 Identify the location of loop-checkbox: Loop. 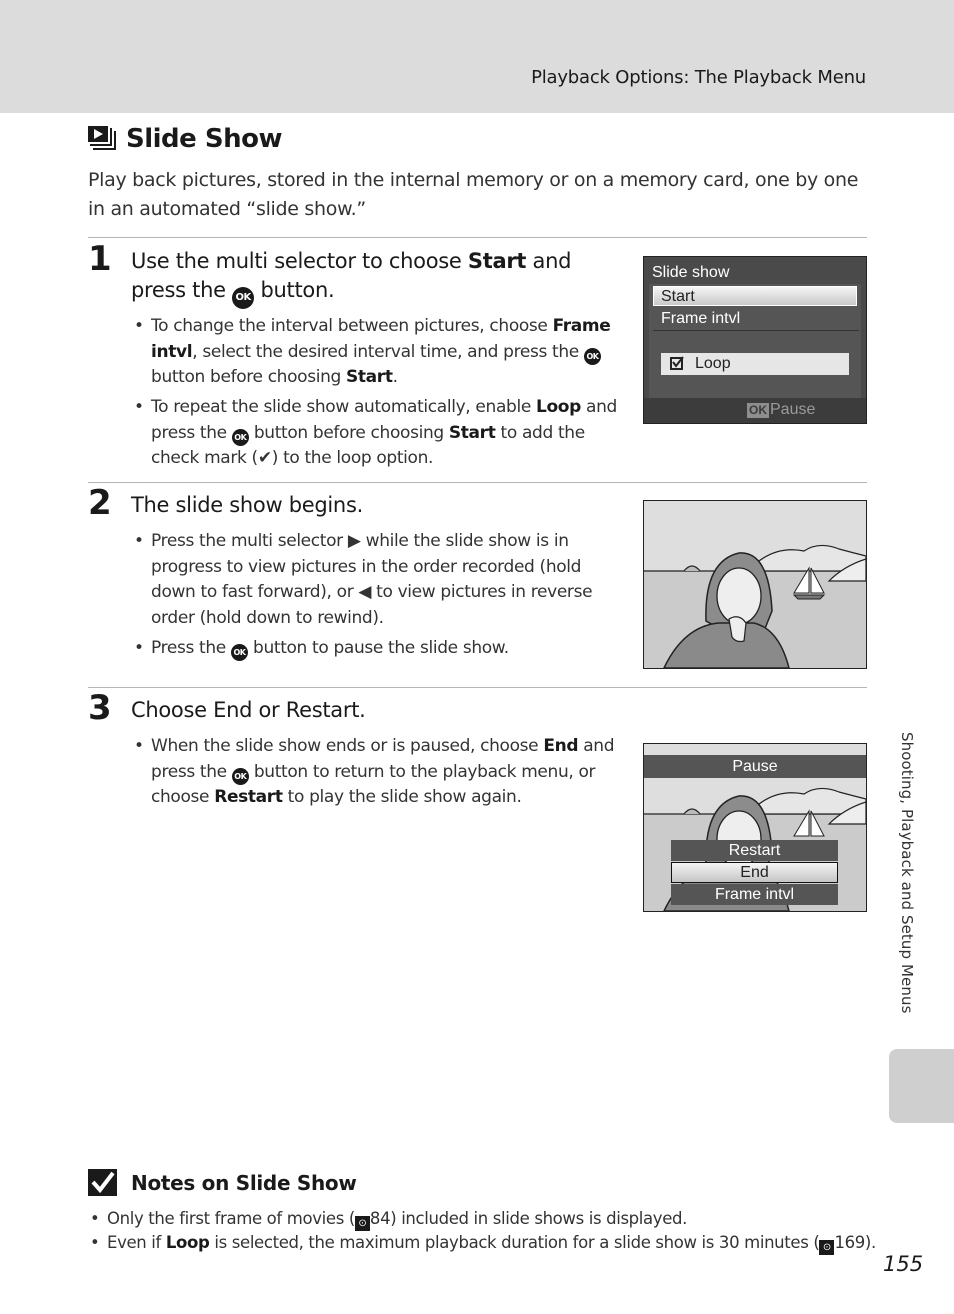
(755, 364).